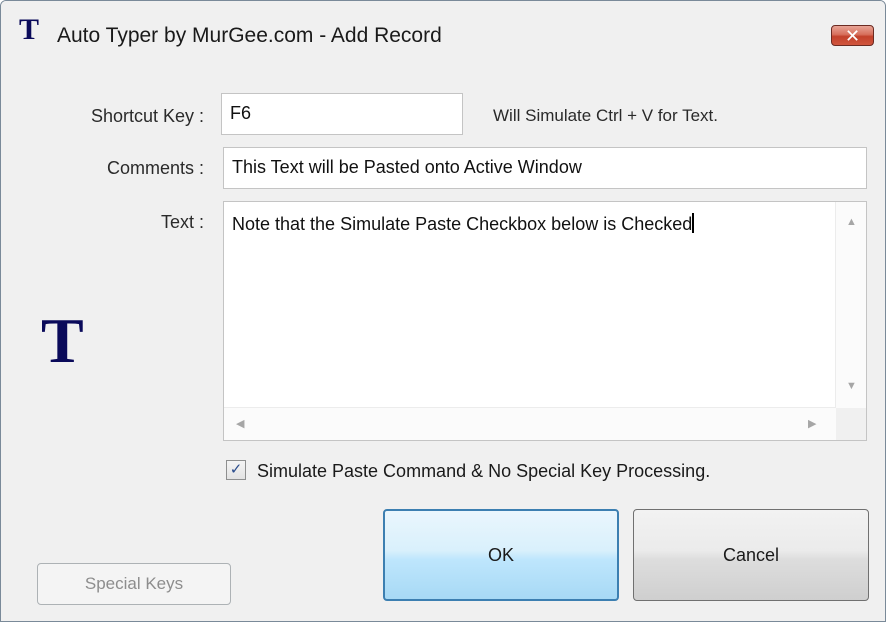  What do you see at coordinates (530, 423) in the screenshot?
I see `horizontal-scrollbar: ◀ ▶` at bounding box center [530, 423].